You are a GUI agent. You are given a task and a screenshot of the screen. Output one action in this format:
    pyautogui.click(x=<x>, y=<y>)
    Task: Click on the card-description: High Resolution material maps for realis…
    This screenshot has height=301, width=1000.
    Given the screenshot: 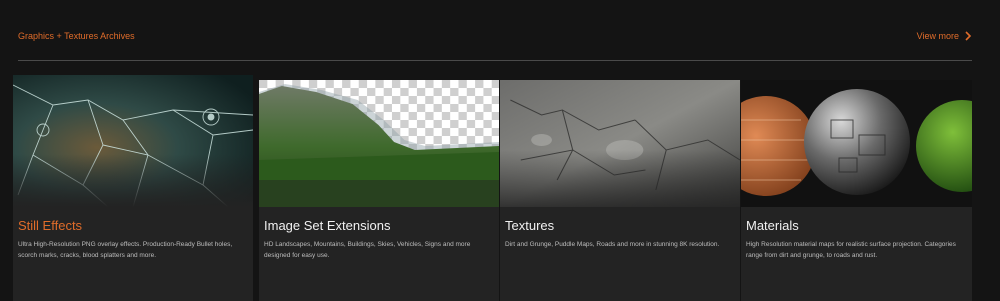 What is the action you would take?
    pyautogui.click(x=851, y=250)
    